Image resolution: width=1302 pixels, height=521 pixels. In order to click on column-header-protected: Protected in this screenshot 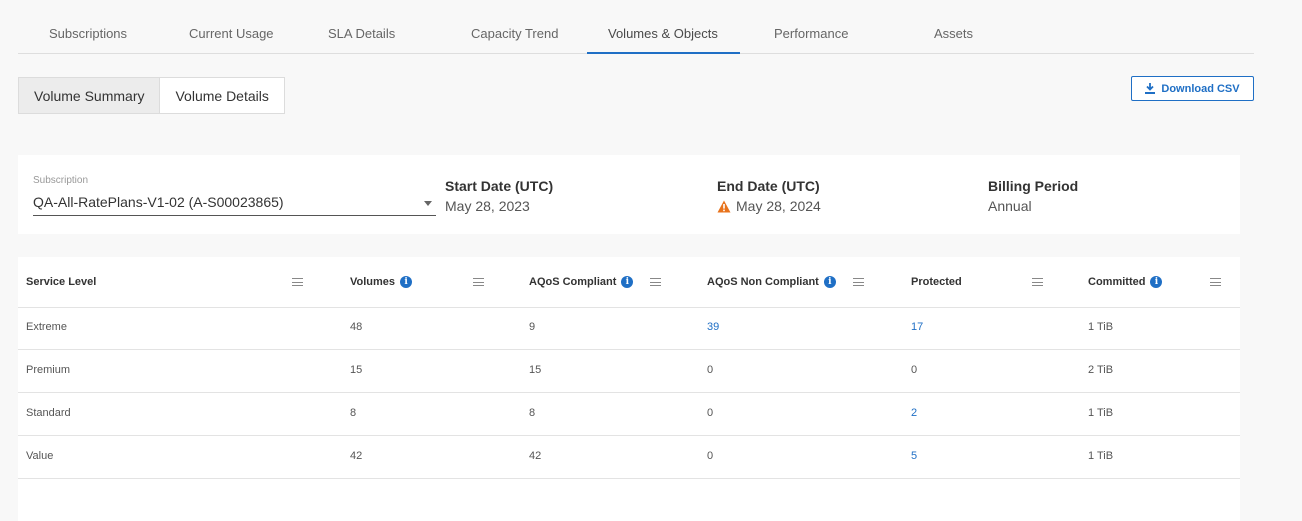, I will do `click(936, 282)`.